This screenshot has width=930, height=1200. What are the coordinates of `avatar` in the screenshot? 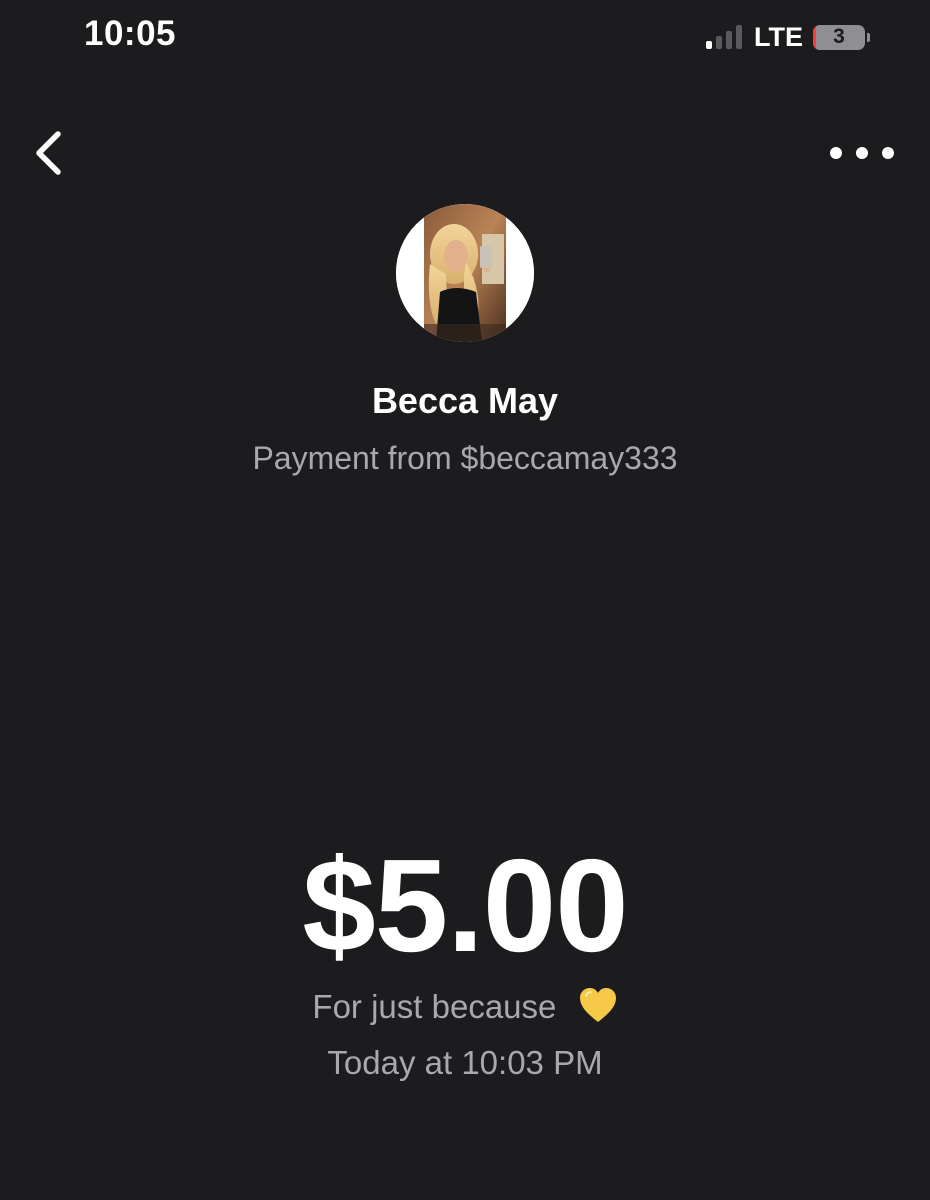 It's located at (465, 273).